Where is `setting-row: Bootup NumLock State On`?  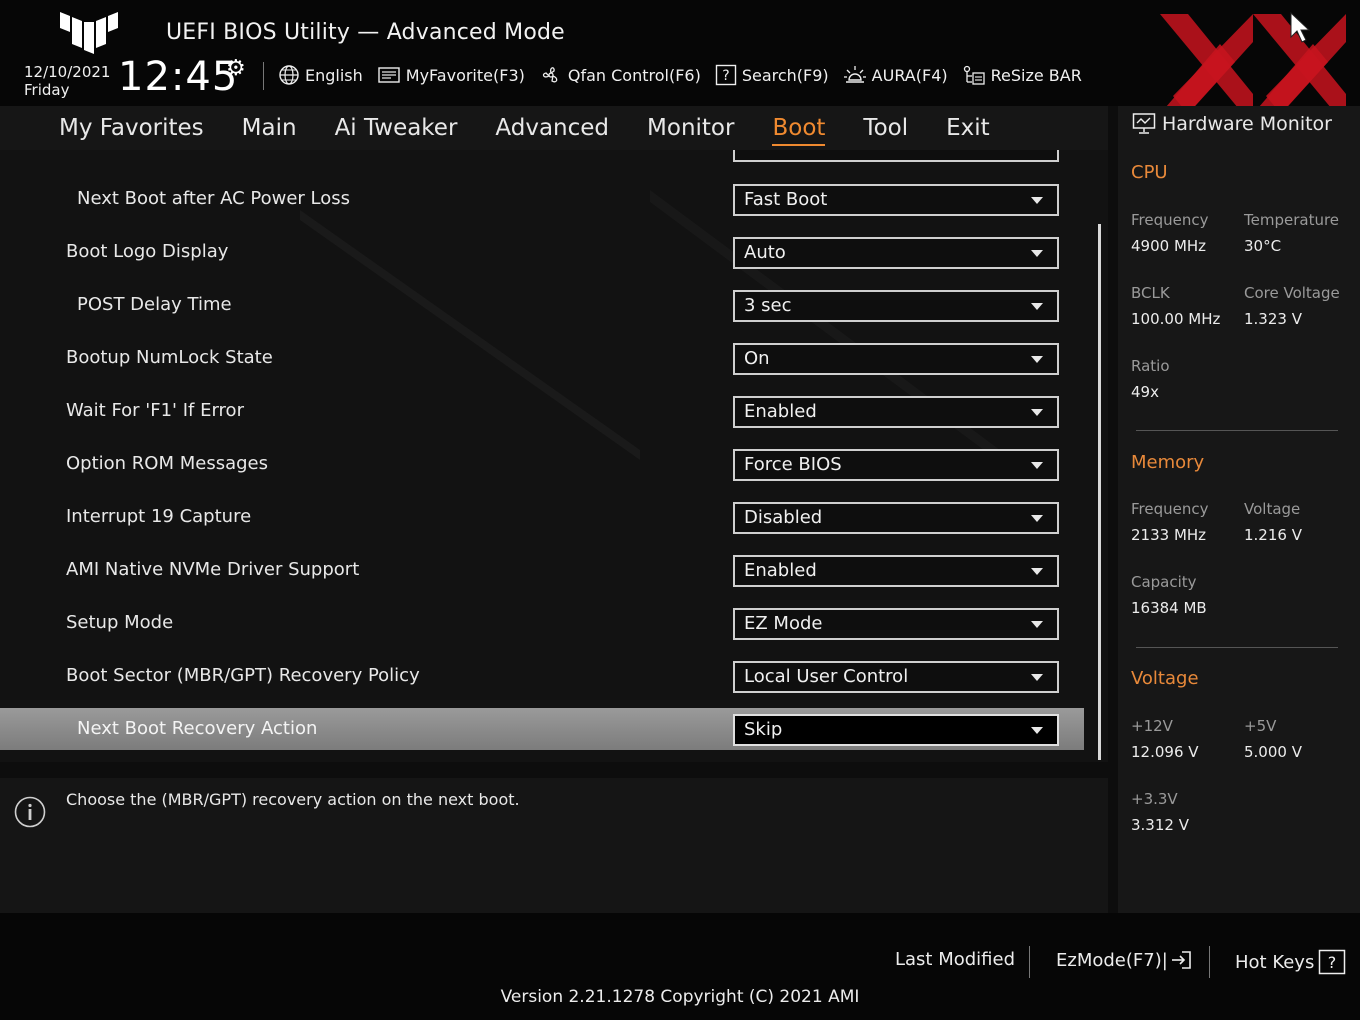
setting-row: Bootup NumLock State On is located at coordinates (542, 358).